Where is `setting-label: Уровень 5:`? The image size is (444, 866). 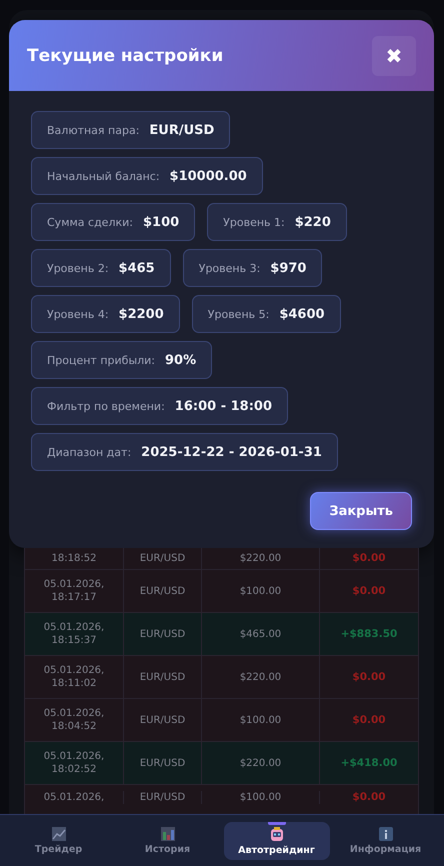 setting-label: Уровень 5: is located at coordinates (239, 314).